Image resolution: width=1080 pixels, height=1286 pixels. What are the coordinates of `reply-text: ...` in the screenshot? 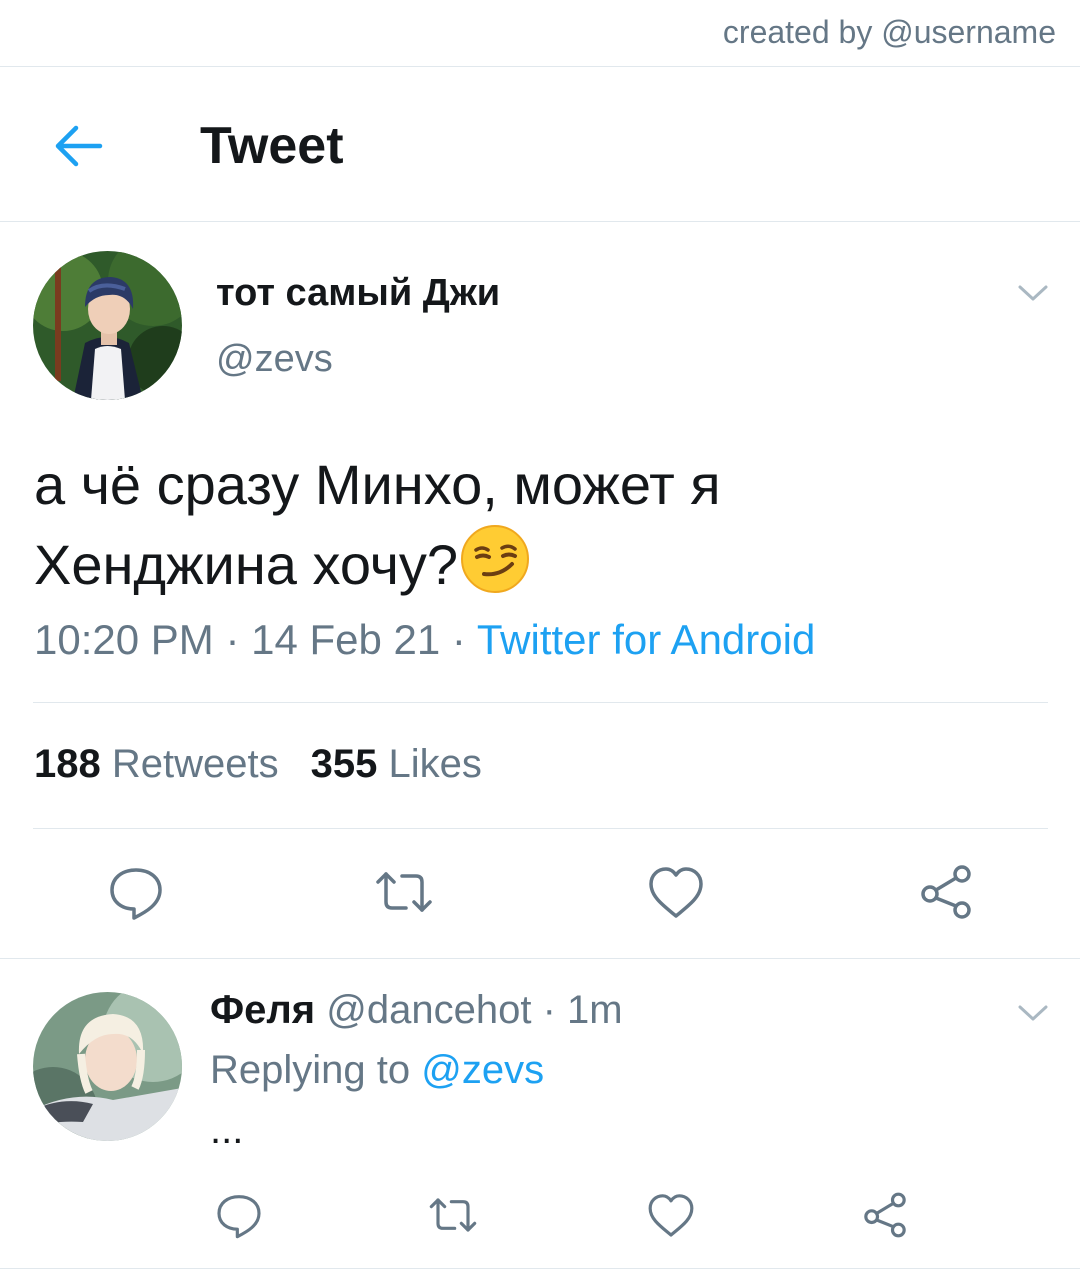 It's located at (227, 1130).